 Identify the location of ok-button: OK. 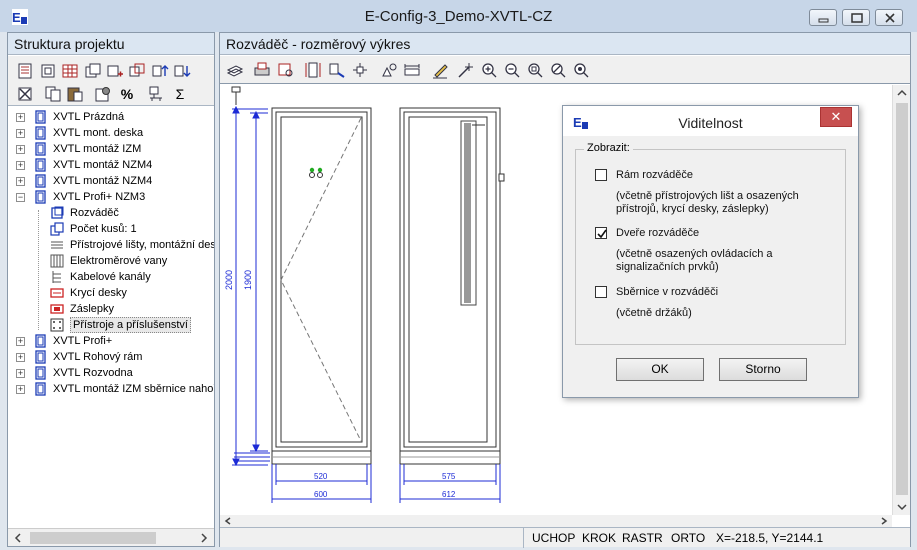
(660, 369).